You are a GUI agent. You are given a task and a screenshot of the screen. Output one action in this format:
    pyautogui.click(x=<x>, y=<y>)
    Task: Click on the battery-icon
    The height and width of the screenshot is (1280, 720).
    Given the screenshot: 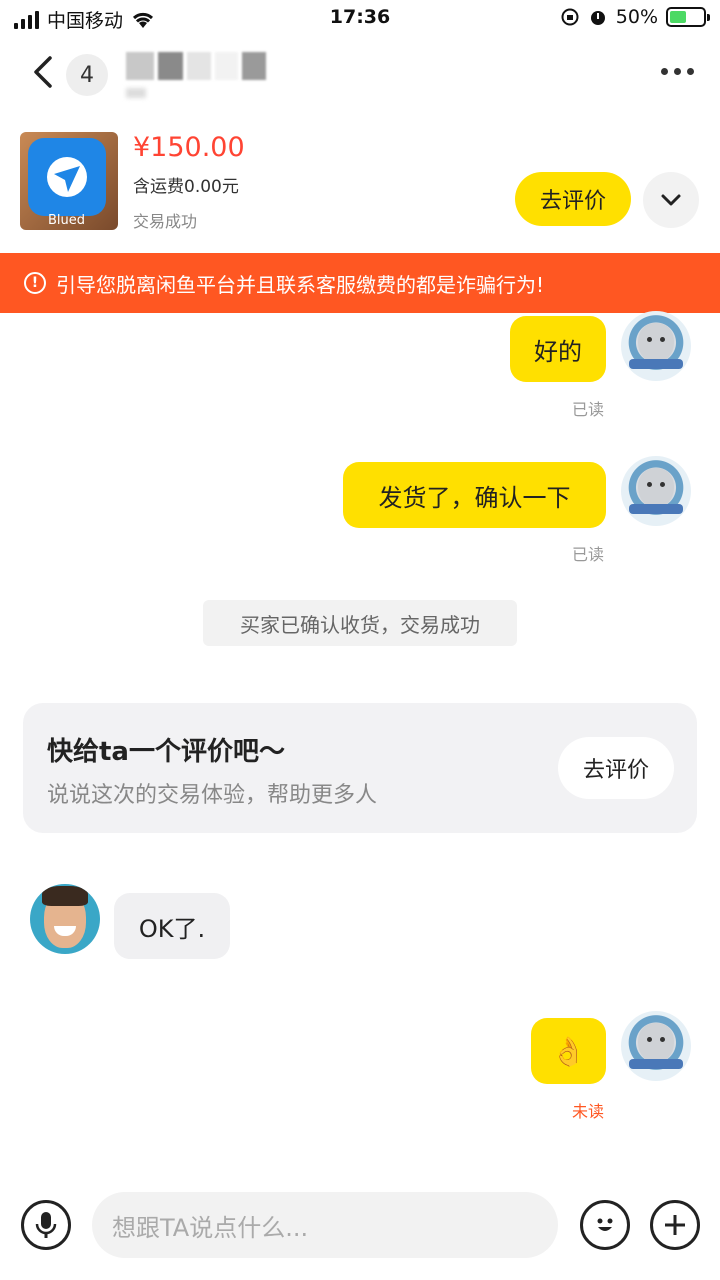 What is the action you would take?
    pyautogui.click(x=688, y=17)
    